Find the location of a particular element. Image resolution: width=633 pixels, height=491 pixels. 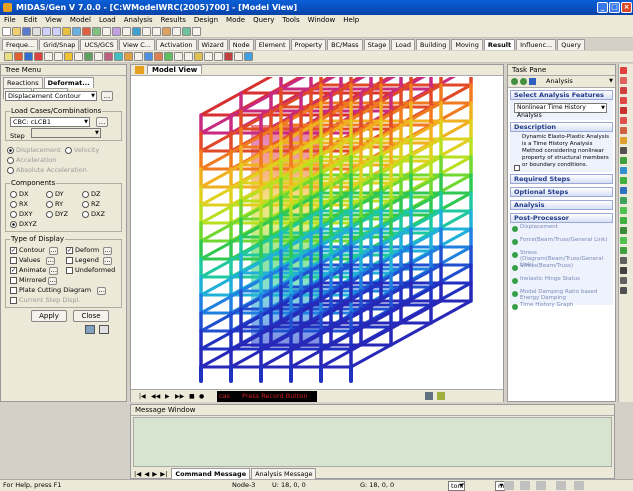

radio-absolute-acceleration: Absolute Acceleration is located at coordinates (51, 170).